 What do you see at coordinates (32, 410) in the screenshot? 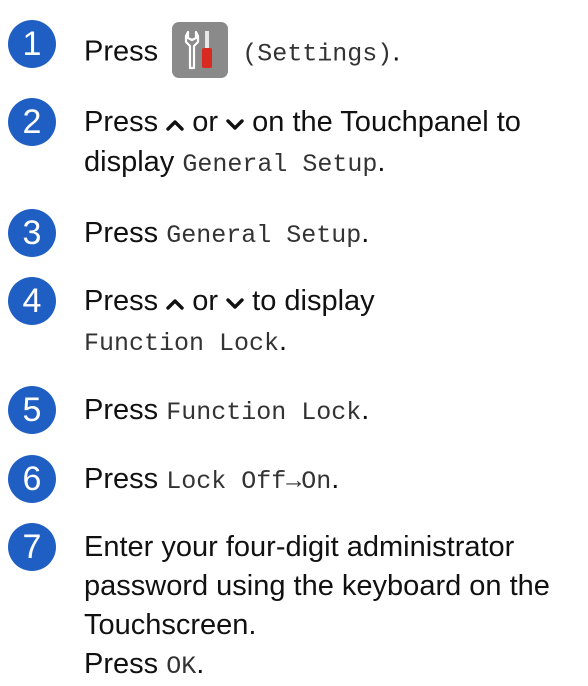
I see `step-number: 5` at bounding box center [32, 410].